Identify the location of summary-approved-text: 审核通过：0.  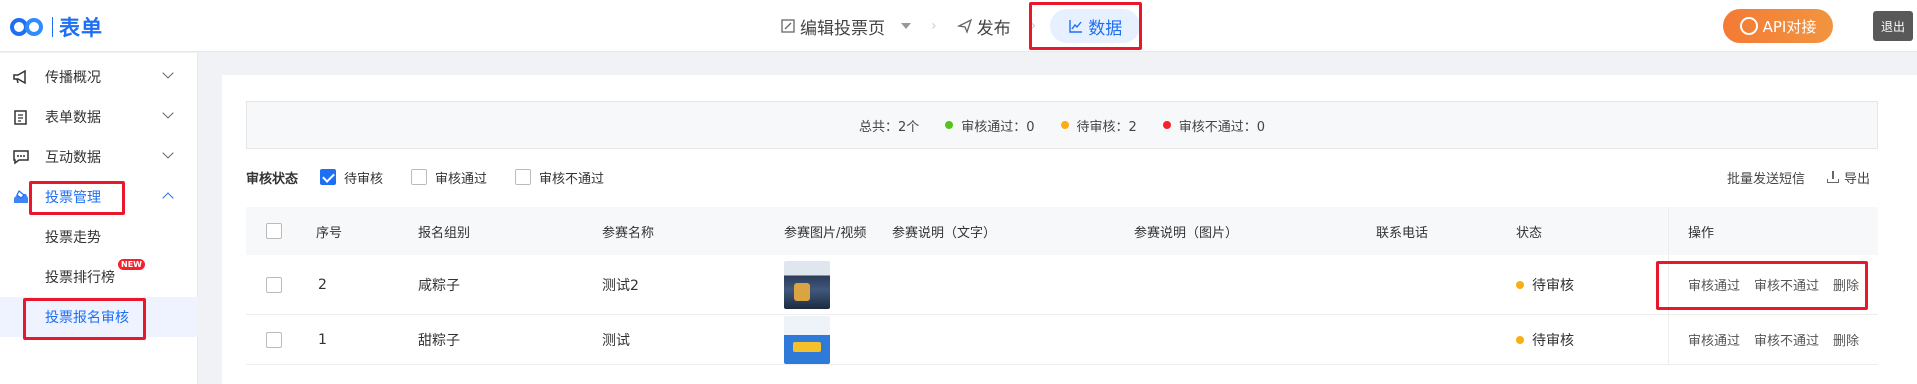
(998, 127).